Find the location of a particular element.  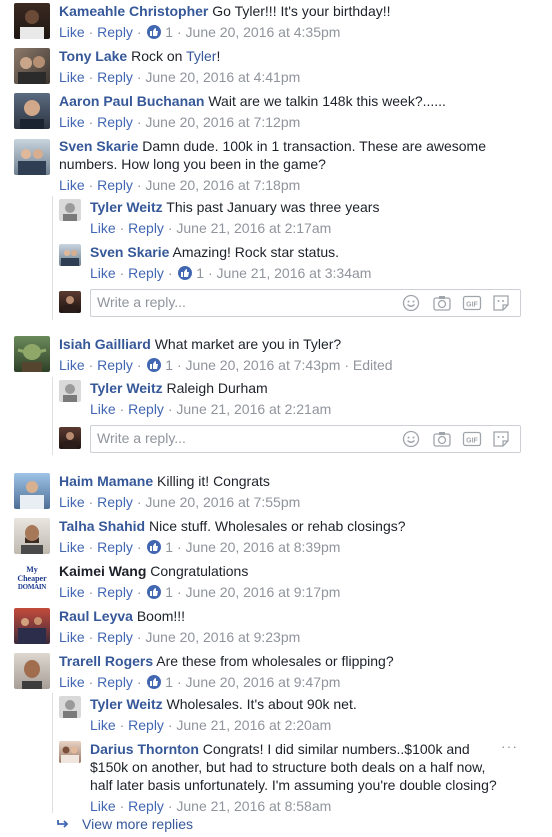

commenter-name: Haim Mamane is located at coordinates (106, 481).